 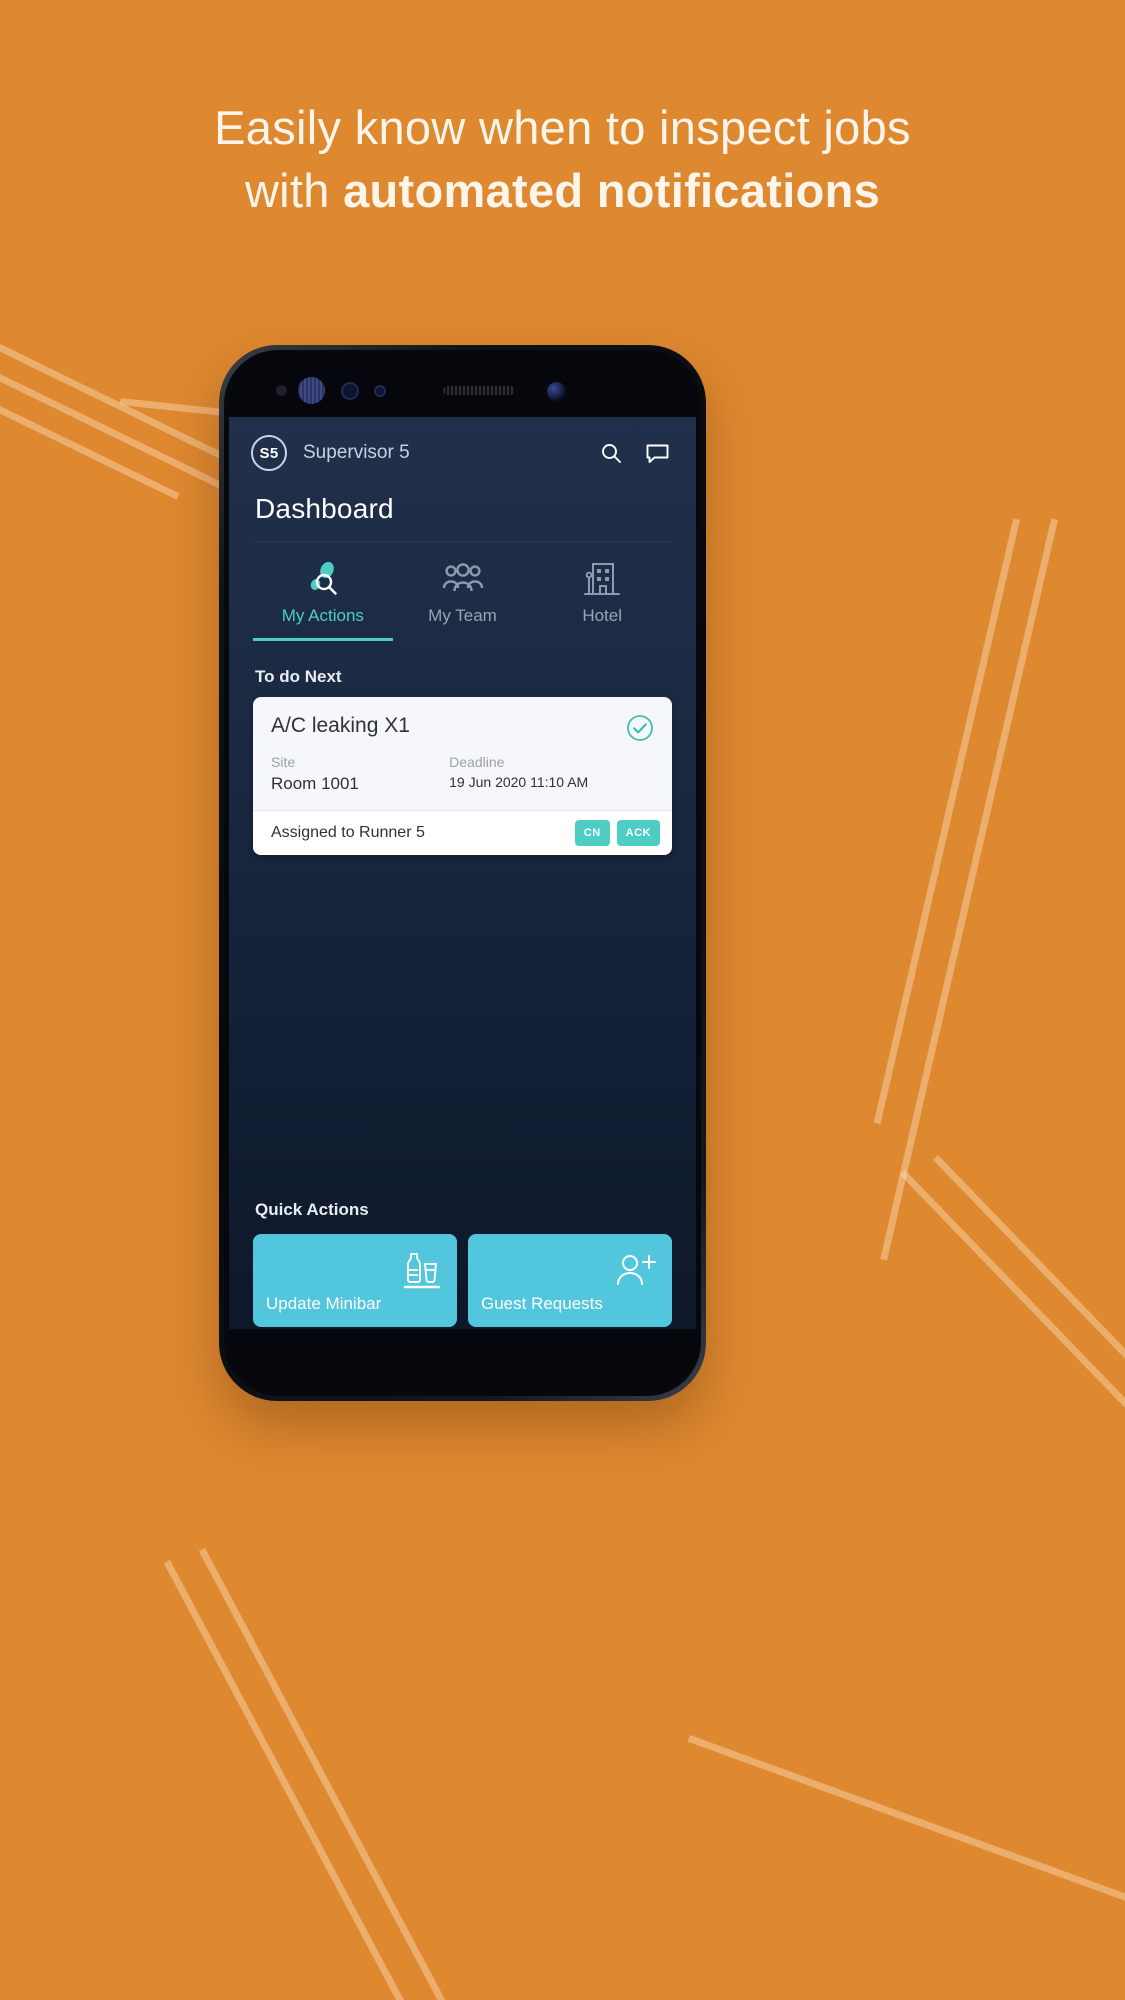 I want to click on avatar-initials: S5, so click(x=269, y=453).